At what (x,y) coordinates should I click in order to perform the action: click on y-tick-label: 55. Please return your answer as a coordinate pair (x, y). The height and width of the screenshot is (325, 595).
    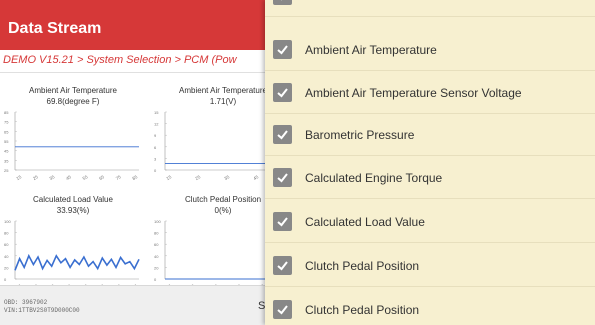
    Looking at the image, I should click on (6, 141).